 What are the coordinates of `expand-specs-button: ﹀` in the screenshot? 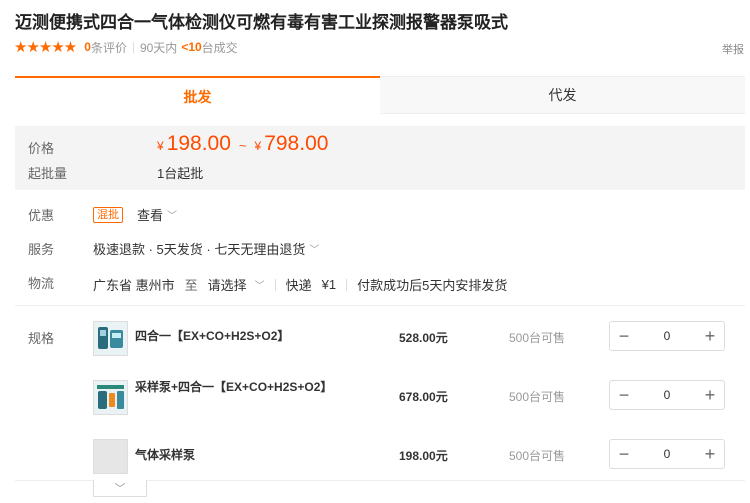 It's located at (120, 488).